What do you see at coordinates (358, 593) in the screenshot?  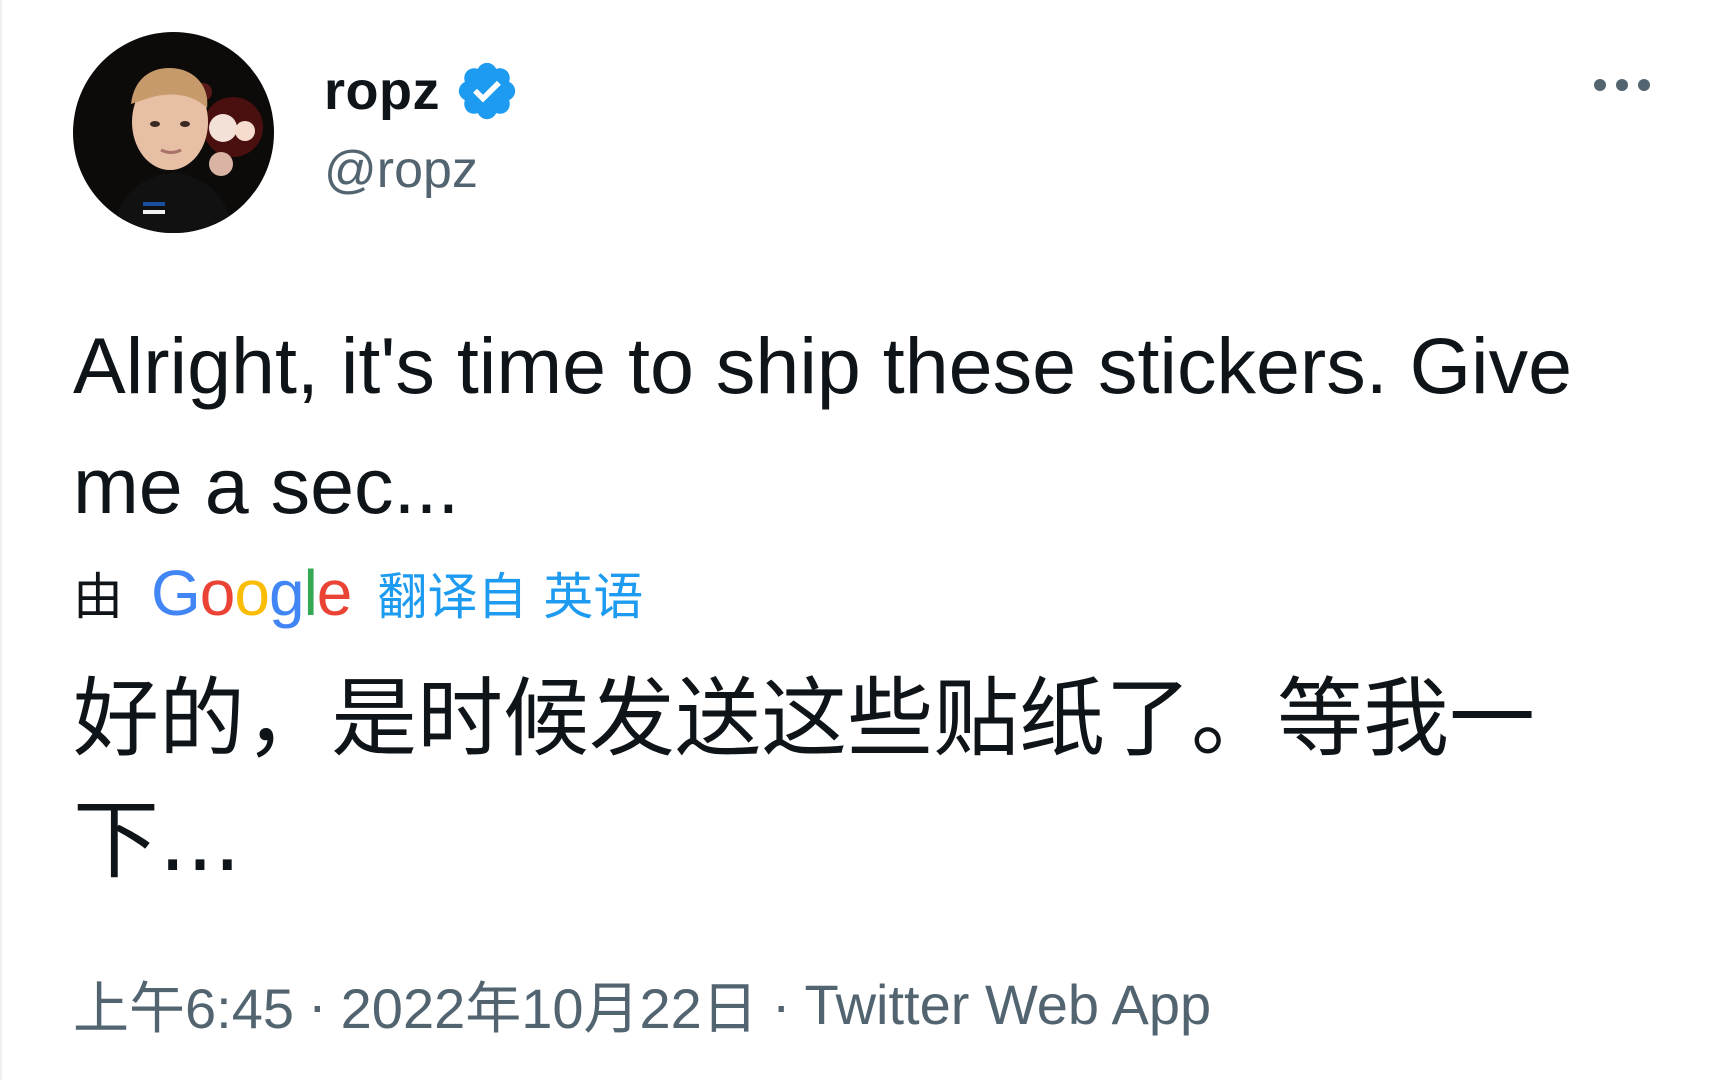 I see `translation-attribution: 由 Google 翻译自 英语` at bounding box center [358, 593].